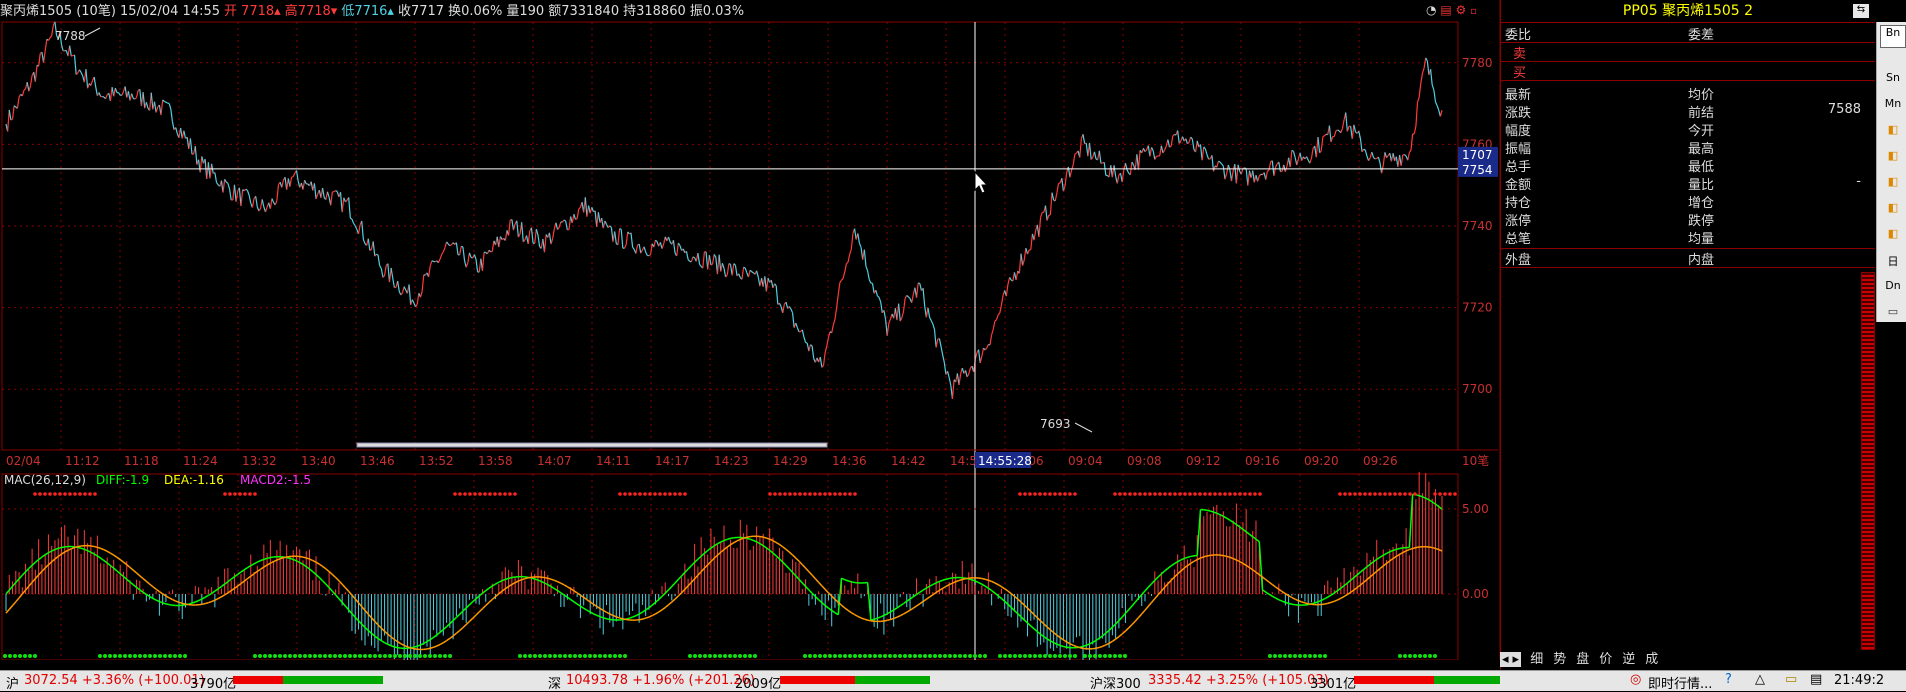  Describe the element at coordinates (1816, 679) in the screenshot. I see `doc-icon: ▤` at that location.